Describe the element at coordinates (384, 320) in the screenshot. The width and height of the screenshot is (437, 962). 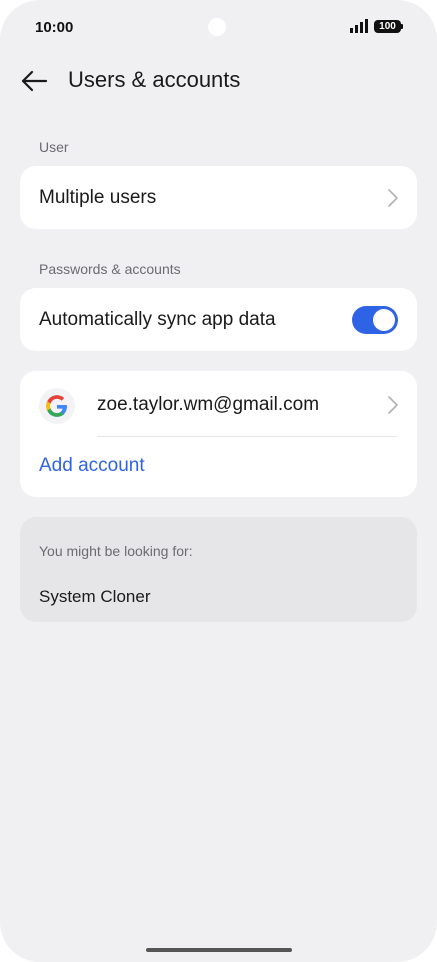
I see `toggle-knob` at that location.